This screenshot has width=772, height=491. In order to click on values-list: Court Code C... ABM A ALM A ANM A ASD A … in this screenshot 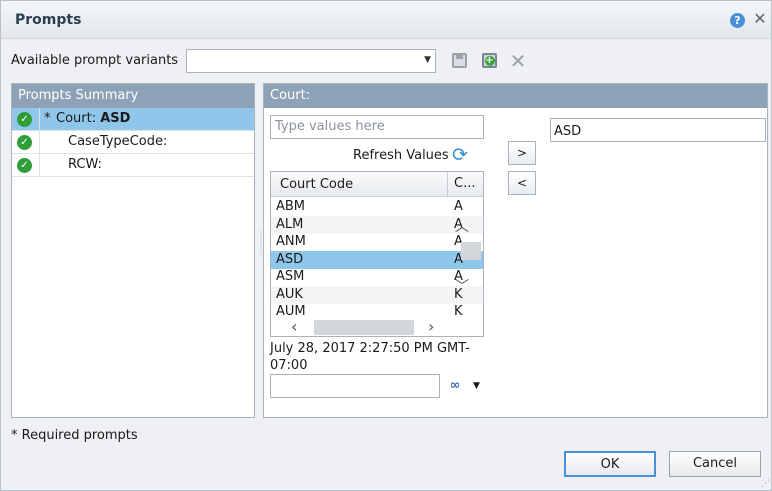, I will do `click(377, 254)`.